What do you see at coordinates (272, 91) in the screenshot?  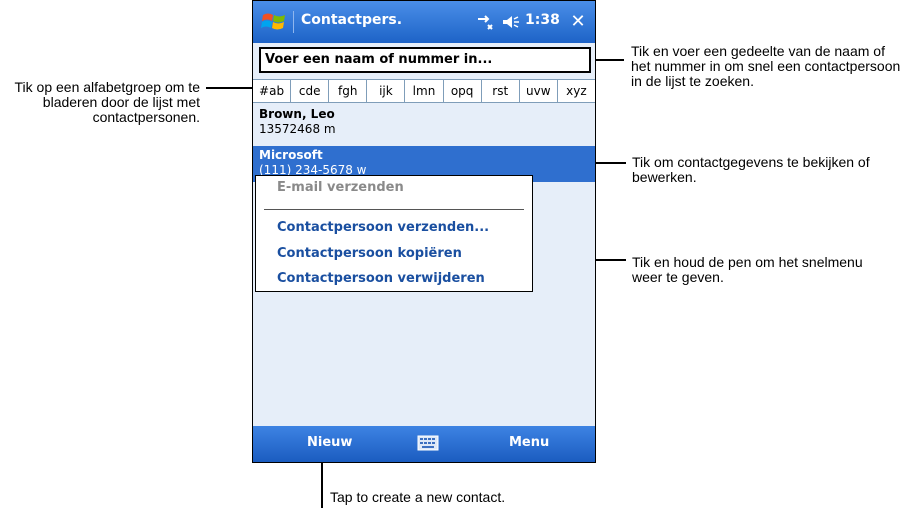 I see `alpha-tab-ab: #ab` at bounding box center [272, 91].